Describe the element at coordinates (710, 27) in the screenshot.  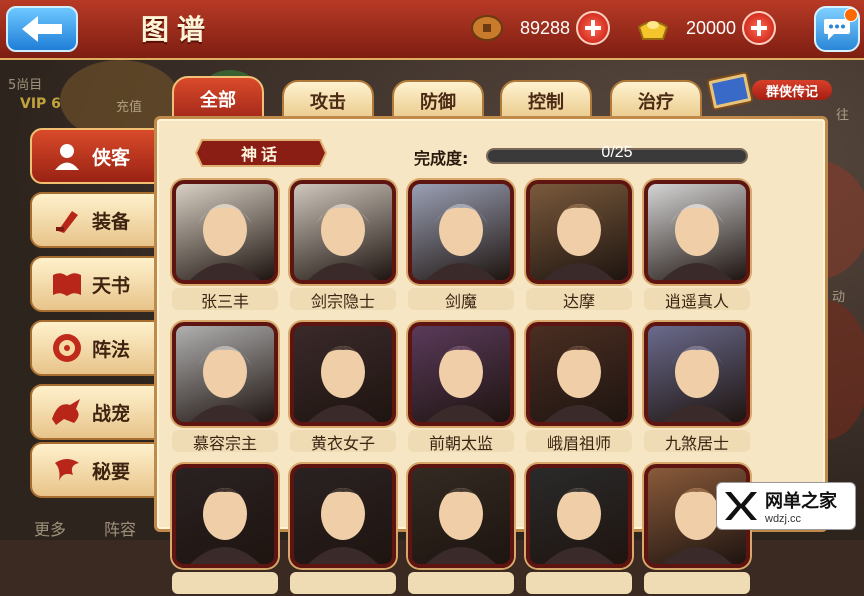
I see `gold-amount: 20000` at that location.